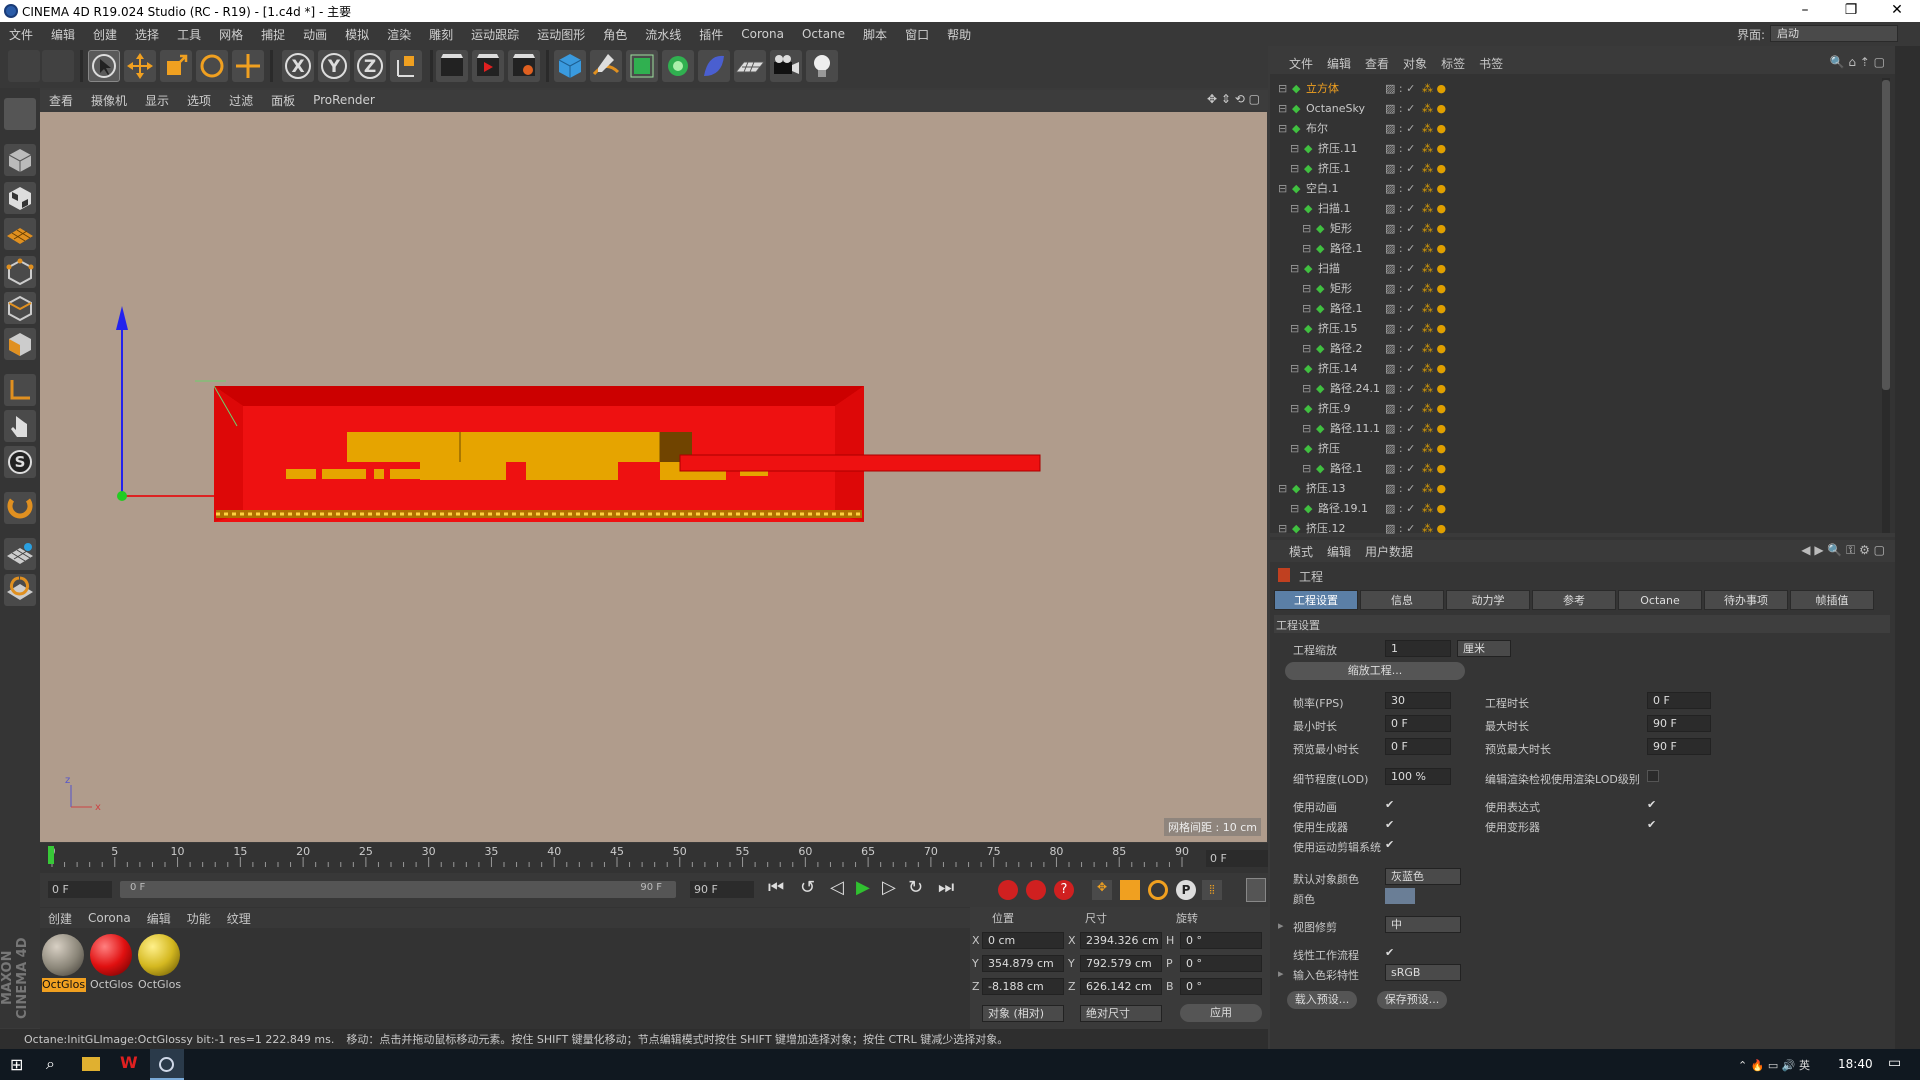 This screenshot has height=1080, width=1920. I want to click on cinema4d-taskbar-icon, so click(167, 1064).